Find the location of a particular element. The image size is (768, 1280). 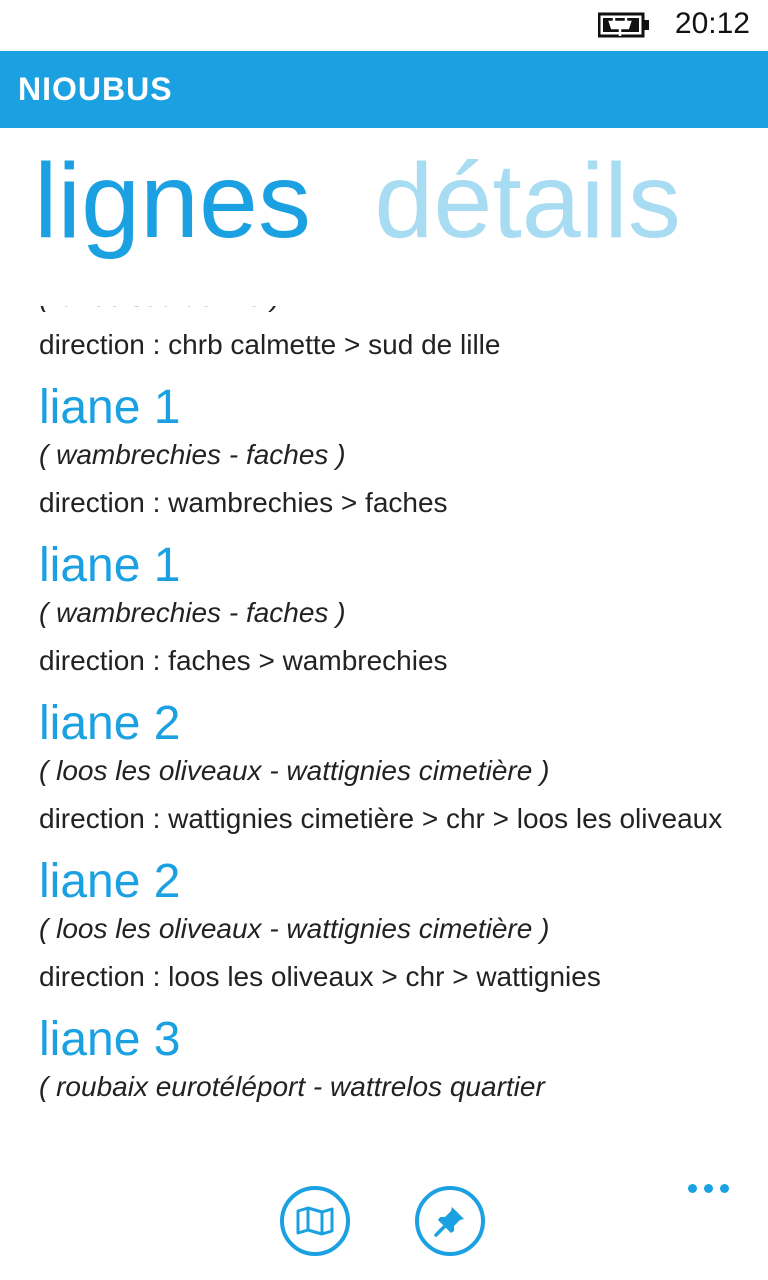

battery-charging-icon is located at coordinates (623, 25).